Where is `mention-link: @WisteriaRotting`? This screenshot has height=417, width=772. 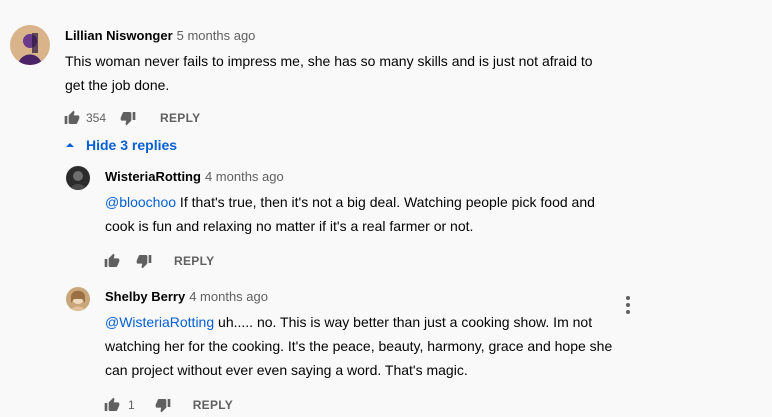
mention-link: @WisteriaRotting is located at coordinates (159, 322).